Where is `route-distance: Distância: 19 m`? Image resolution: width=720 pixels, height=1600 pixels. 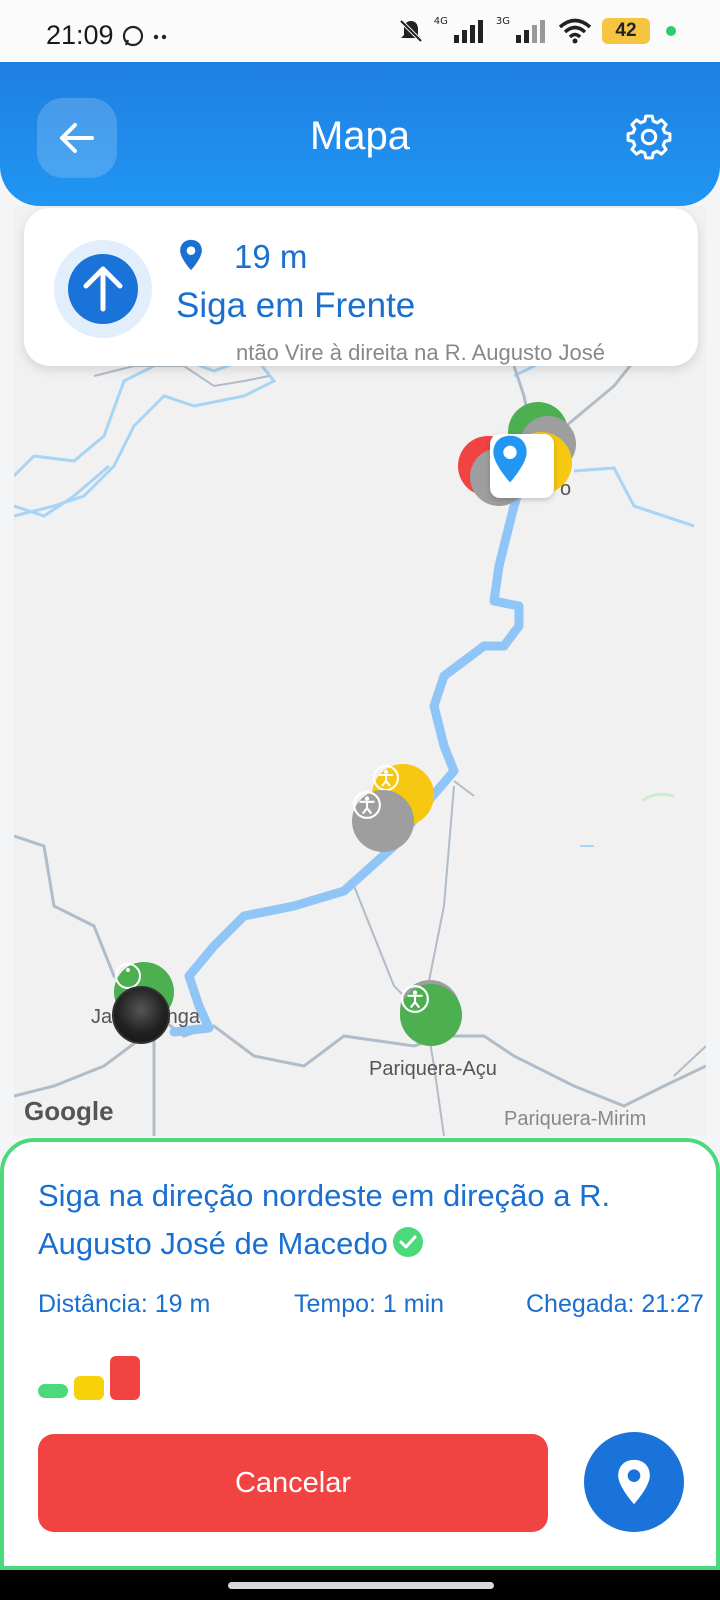
route-distance: Distância: 19 m is located at coordinates (124, 1304).